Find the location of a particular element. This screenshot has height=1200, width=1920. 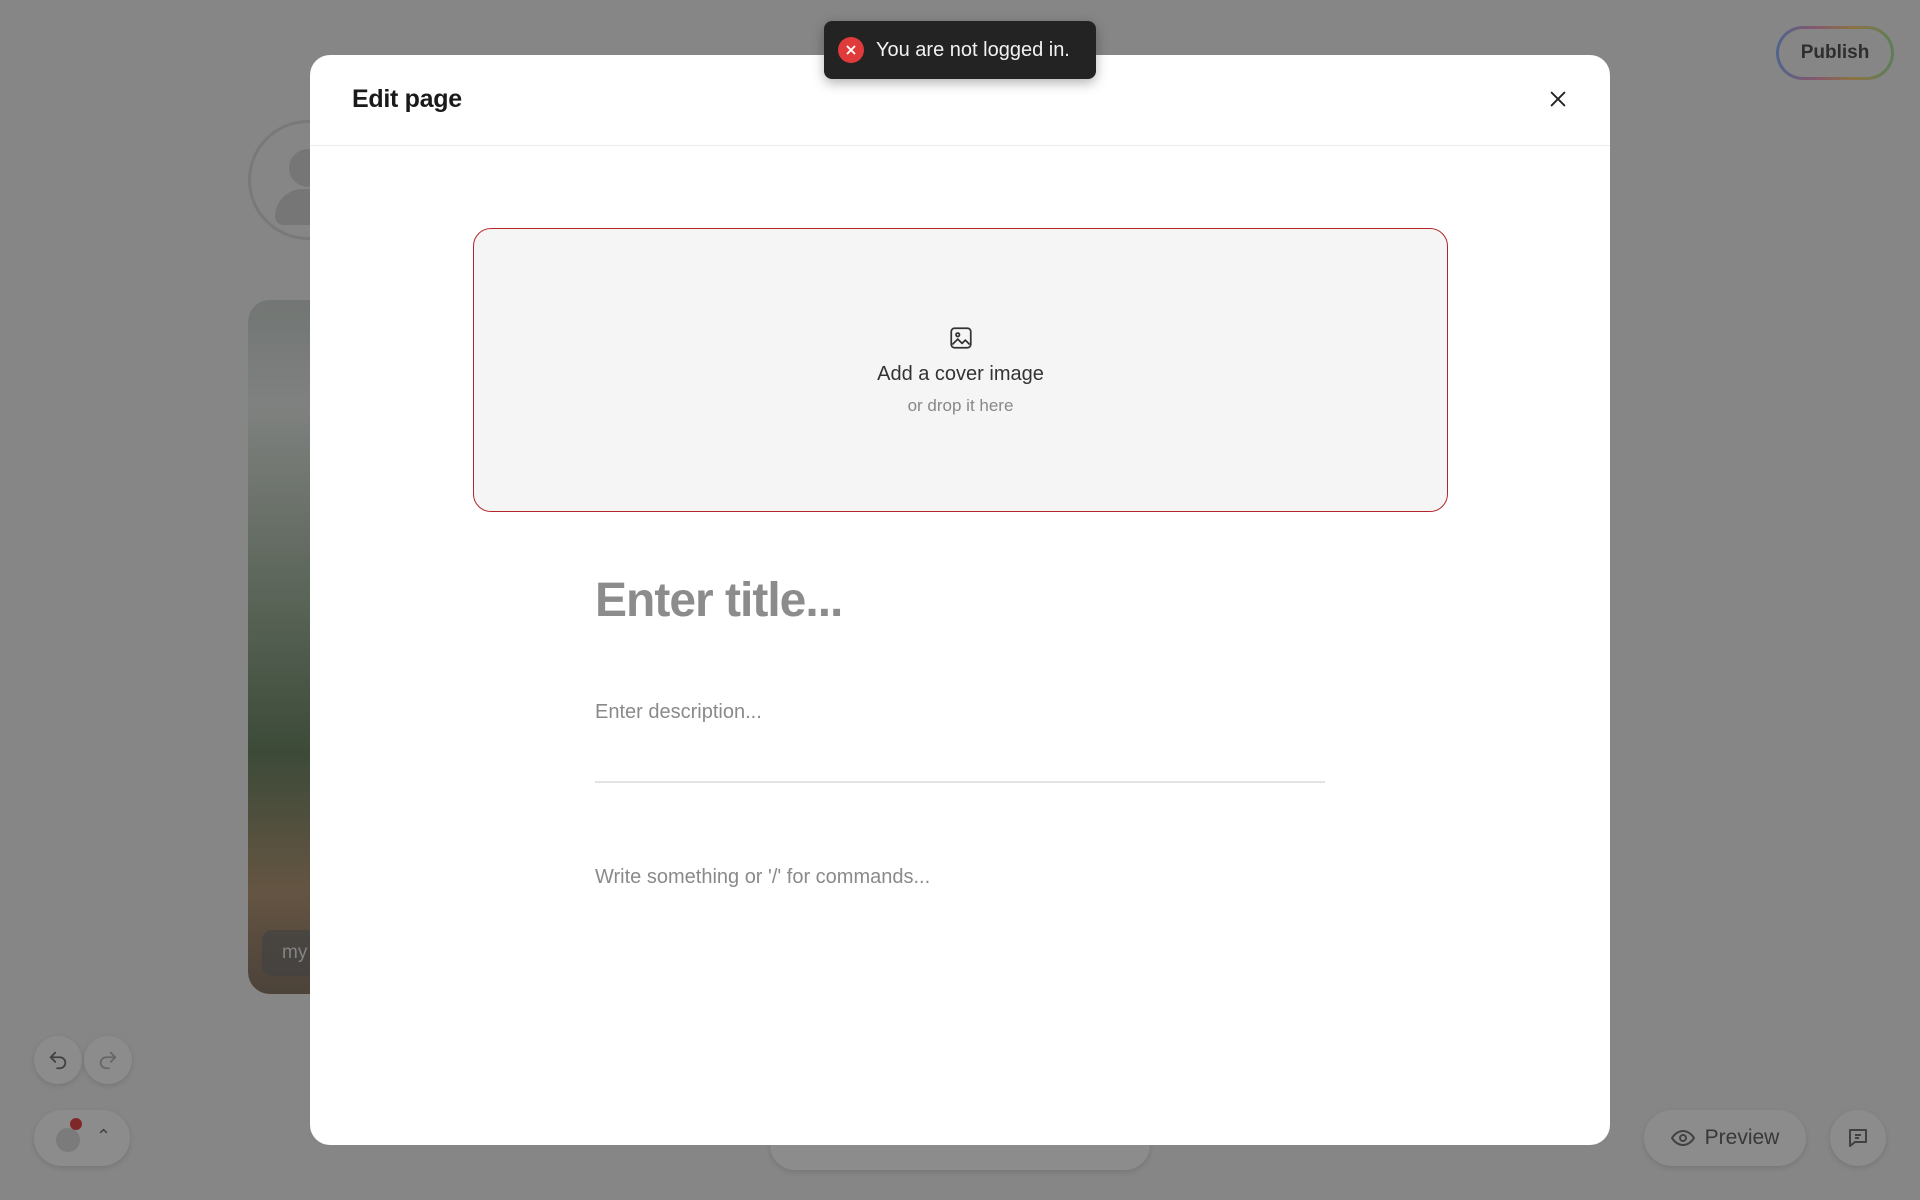

error-toast: You are not logged in. is located at coordinates (960, 50).